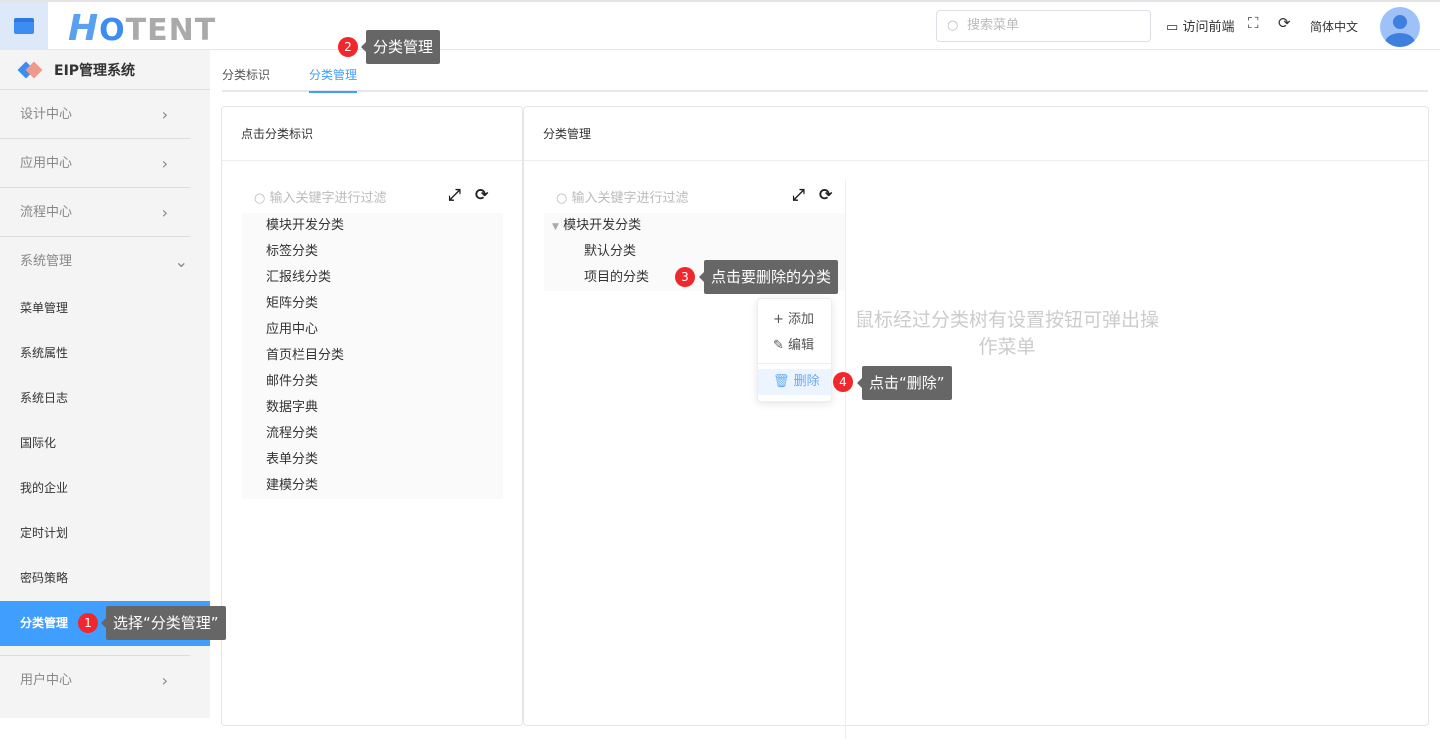 The image size is (1440, 739). Describe the element at coordinates (372, 134) in the screenshot. I see `panel-title: 点击分类标识` at that location.